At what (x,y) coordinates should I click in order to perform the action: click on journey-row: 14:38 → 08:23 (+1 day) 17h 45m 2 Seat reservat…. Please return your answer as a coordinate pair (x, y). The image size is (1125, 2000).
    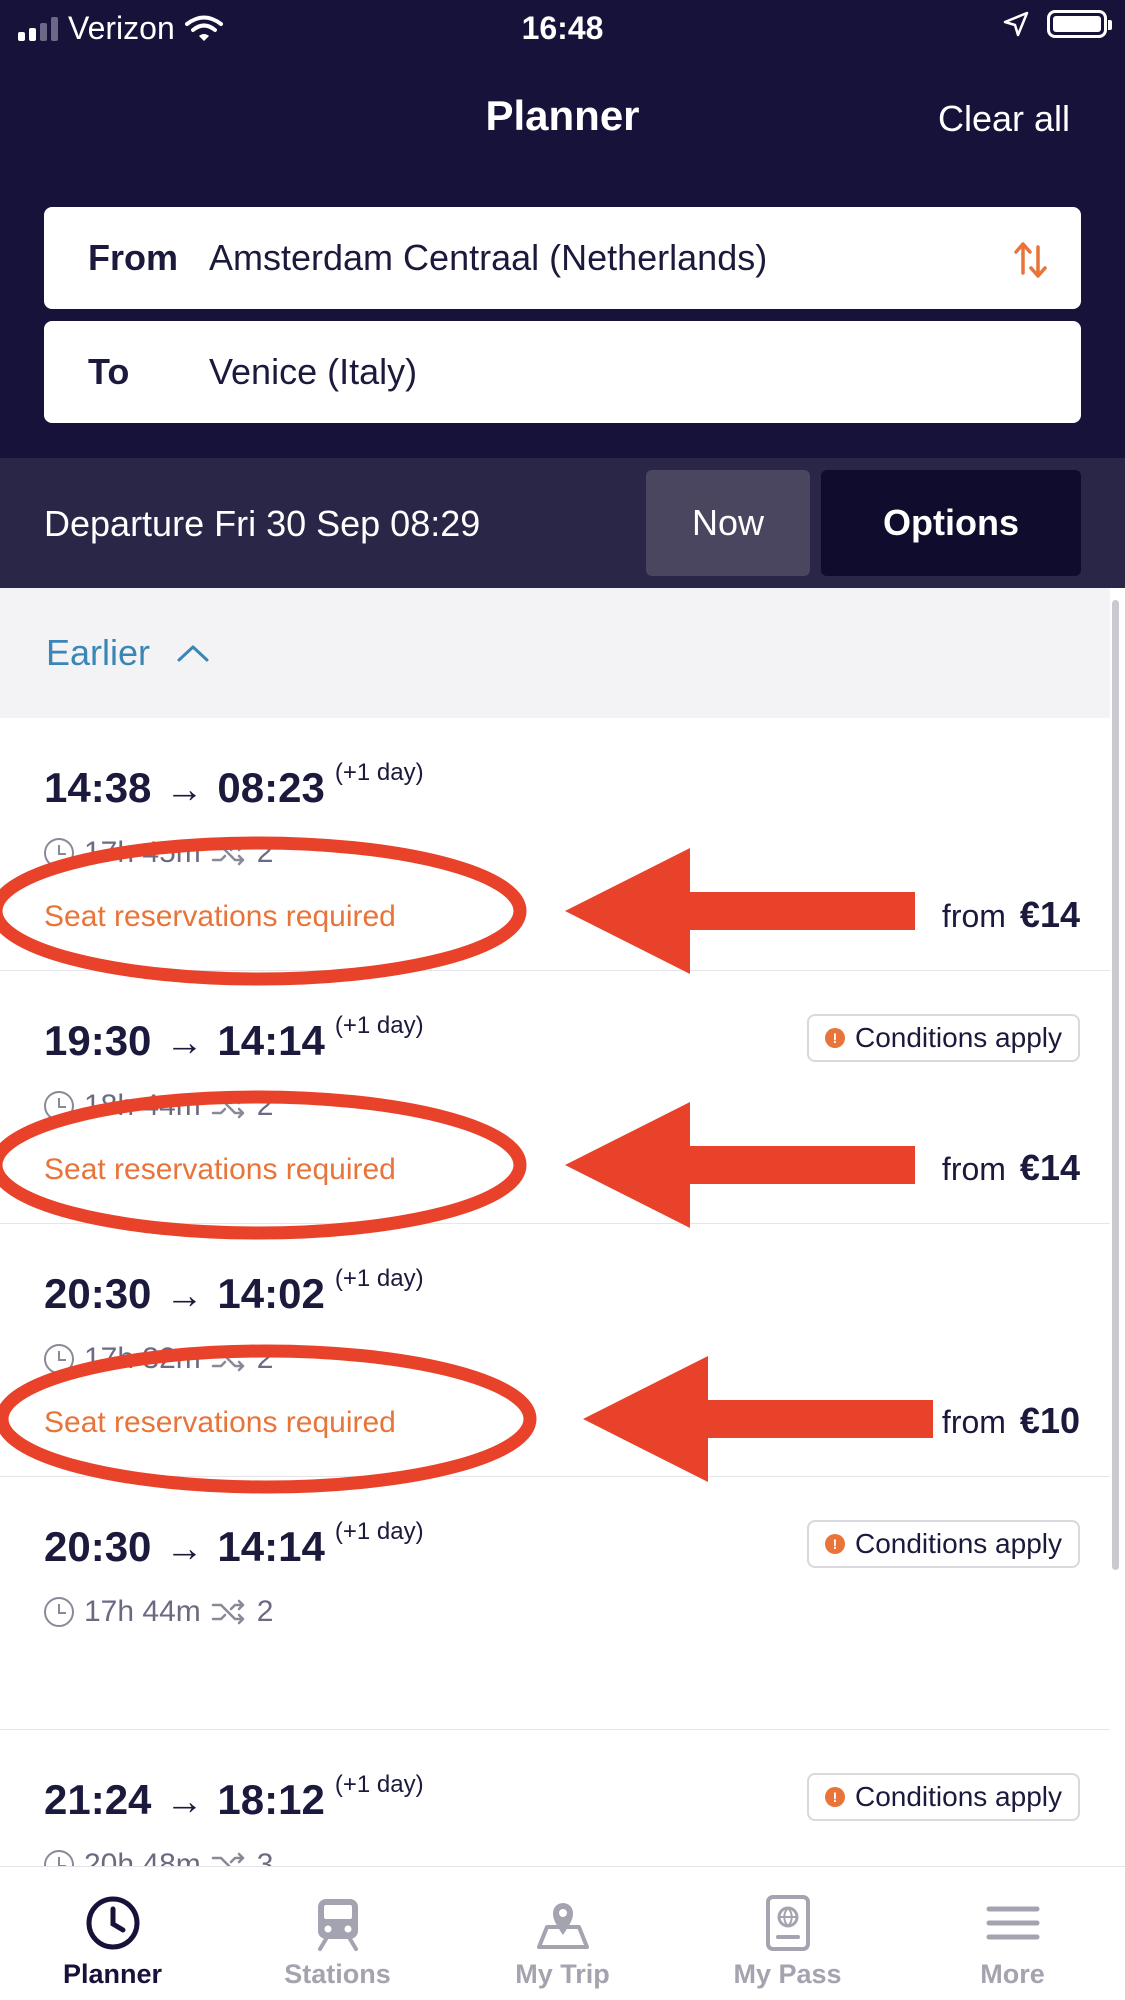
    Looking at the image, I should click on (555, 844).